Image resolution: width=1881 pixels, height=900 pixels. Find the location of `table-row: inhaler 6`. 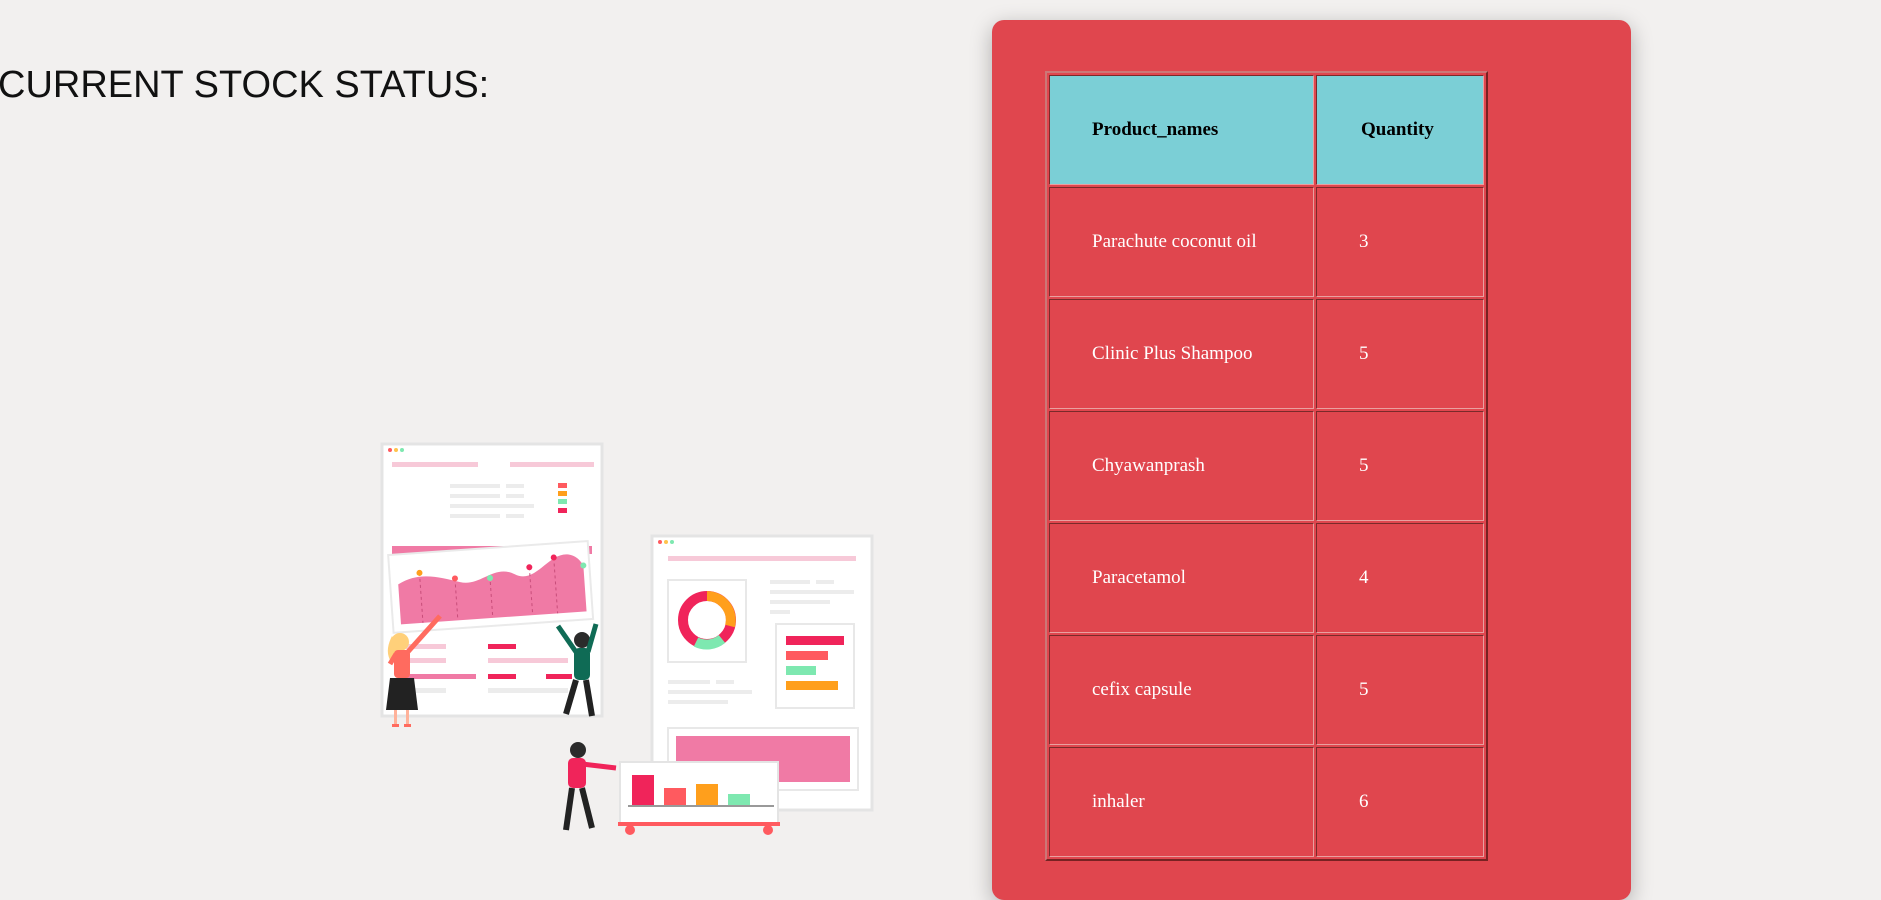

table-row: inhaler 6 is located at coordinates (1266, 802).